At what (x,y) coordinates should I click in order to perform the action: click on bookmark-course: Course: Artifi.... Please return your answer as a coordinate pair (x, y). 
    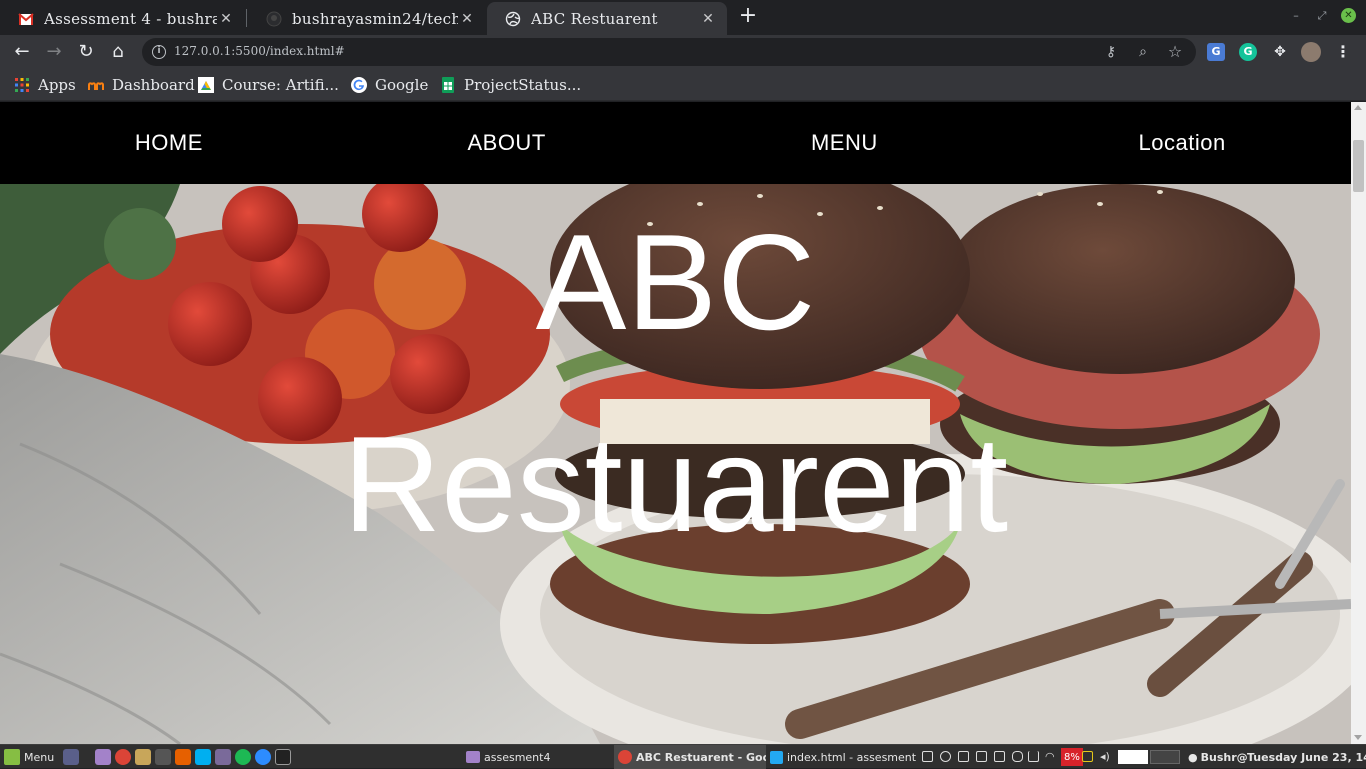
    Looking at the image, I should click on (268, 85).